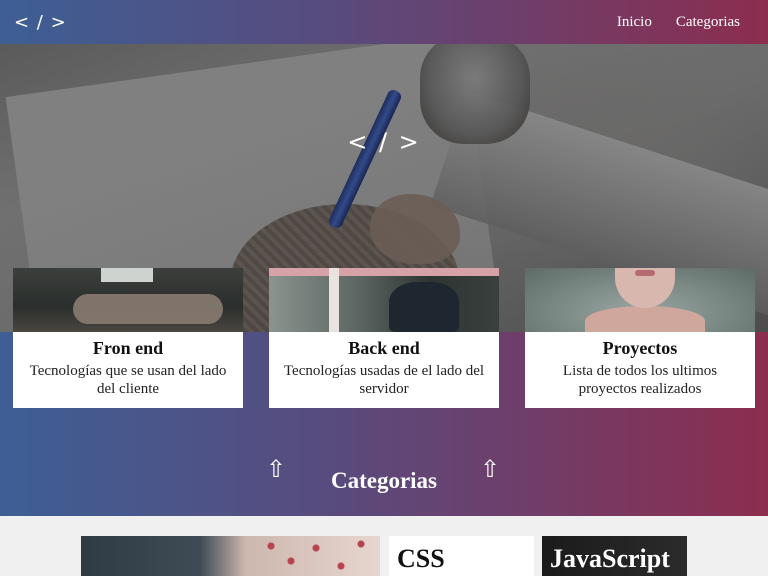 The image size is (768, 576). I want to click on category-tile-javascript: JavaScript, so click(614, 556).